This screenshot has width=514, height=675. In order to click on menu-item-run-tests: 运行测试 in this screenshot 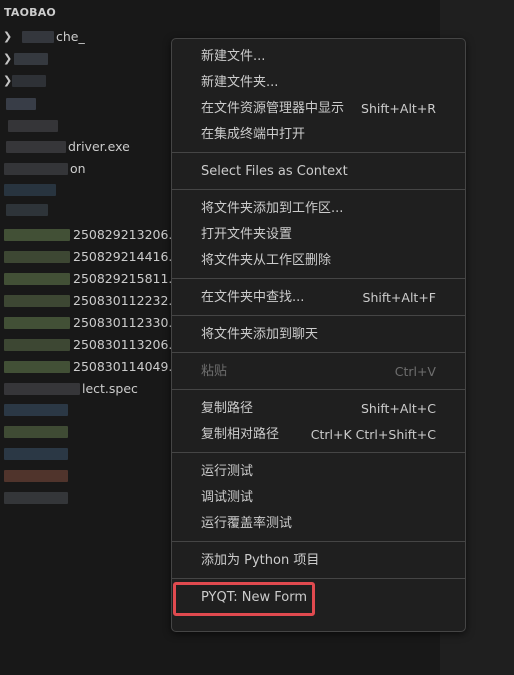, I will do `click(318, 472)`.